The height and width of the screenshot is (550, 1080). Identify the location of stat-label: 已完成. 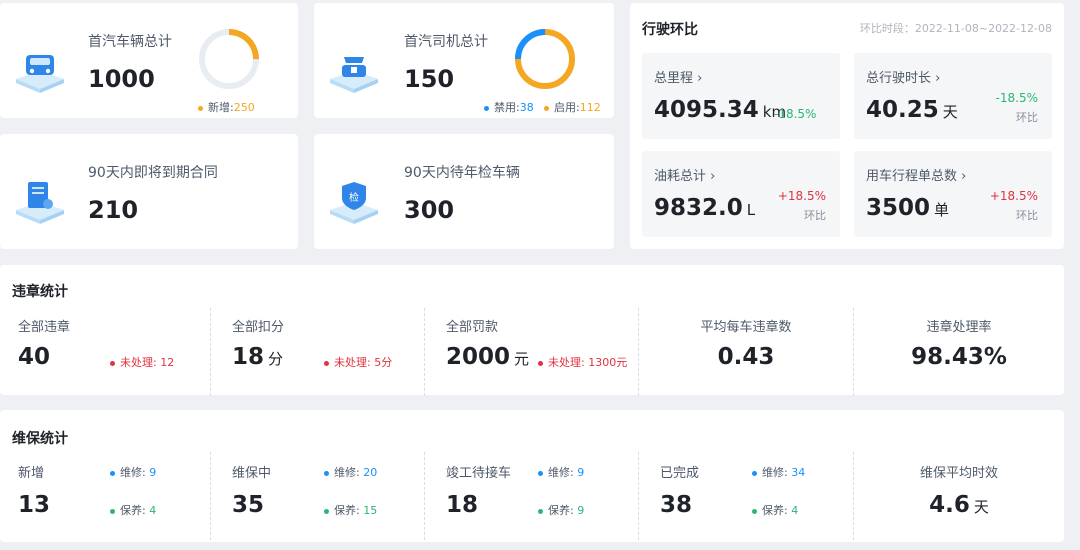
(680, 473).